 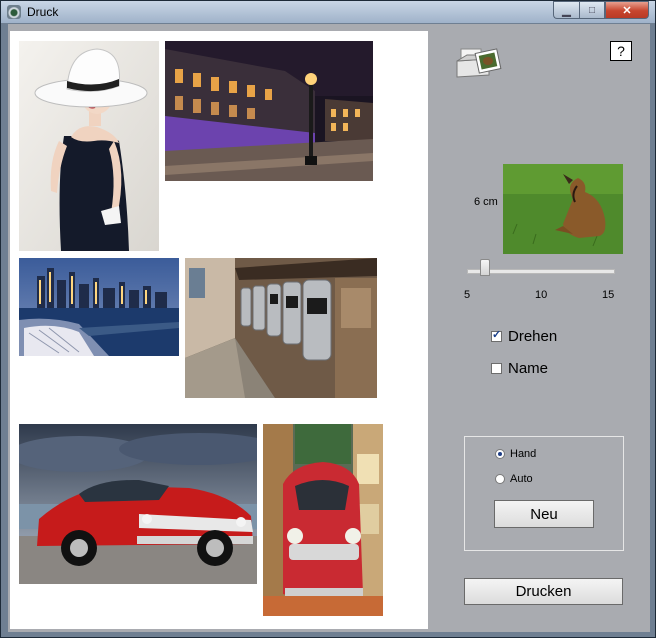 I want to click on size-slider-thumb, so click(x=485, y=267).